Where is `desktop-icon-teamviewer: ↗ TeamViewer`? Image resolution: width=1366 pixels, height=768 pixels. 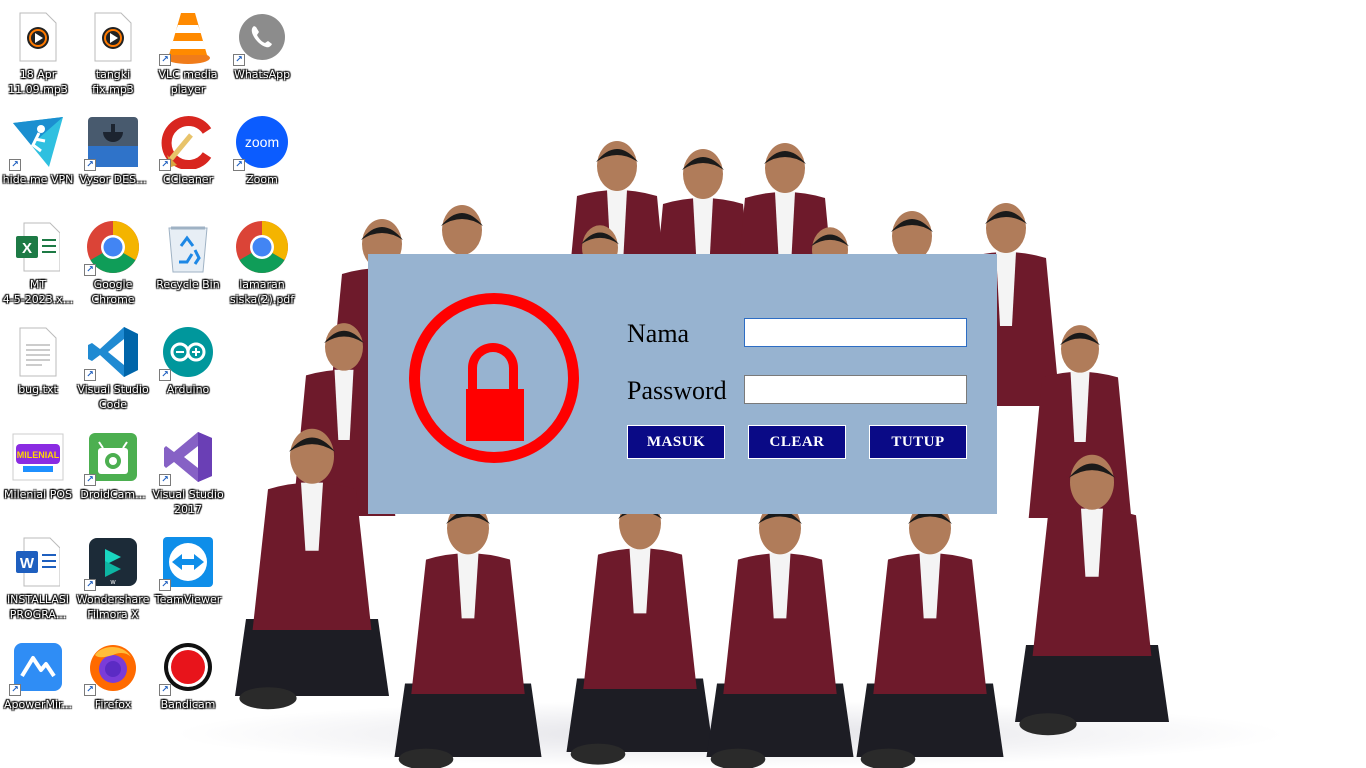
desktop-icon-teamviewer: ↗ TeamViewer is located at coordinates (188, 579).